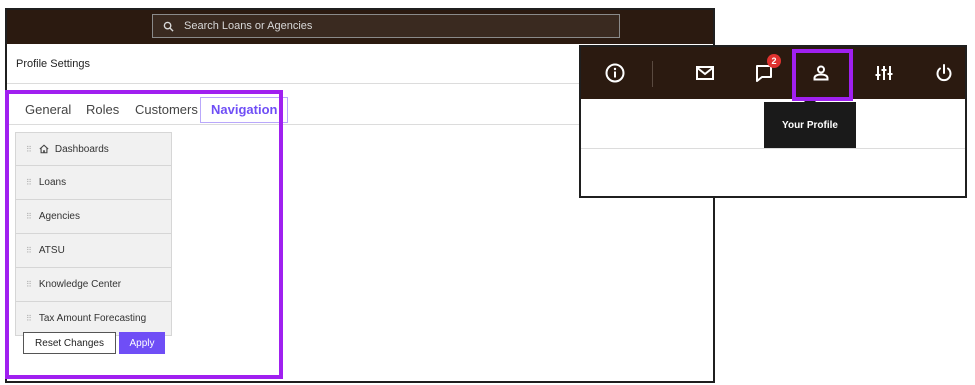  I want to click on nav-item-label: Knowledge Center, so click(80, 284).